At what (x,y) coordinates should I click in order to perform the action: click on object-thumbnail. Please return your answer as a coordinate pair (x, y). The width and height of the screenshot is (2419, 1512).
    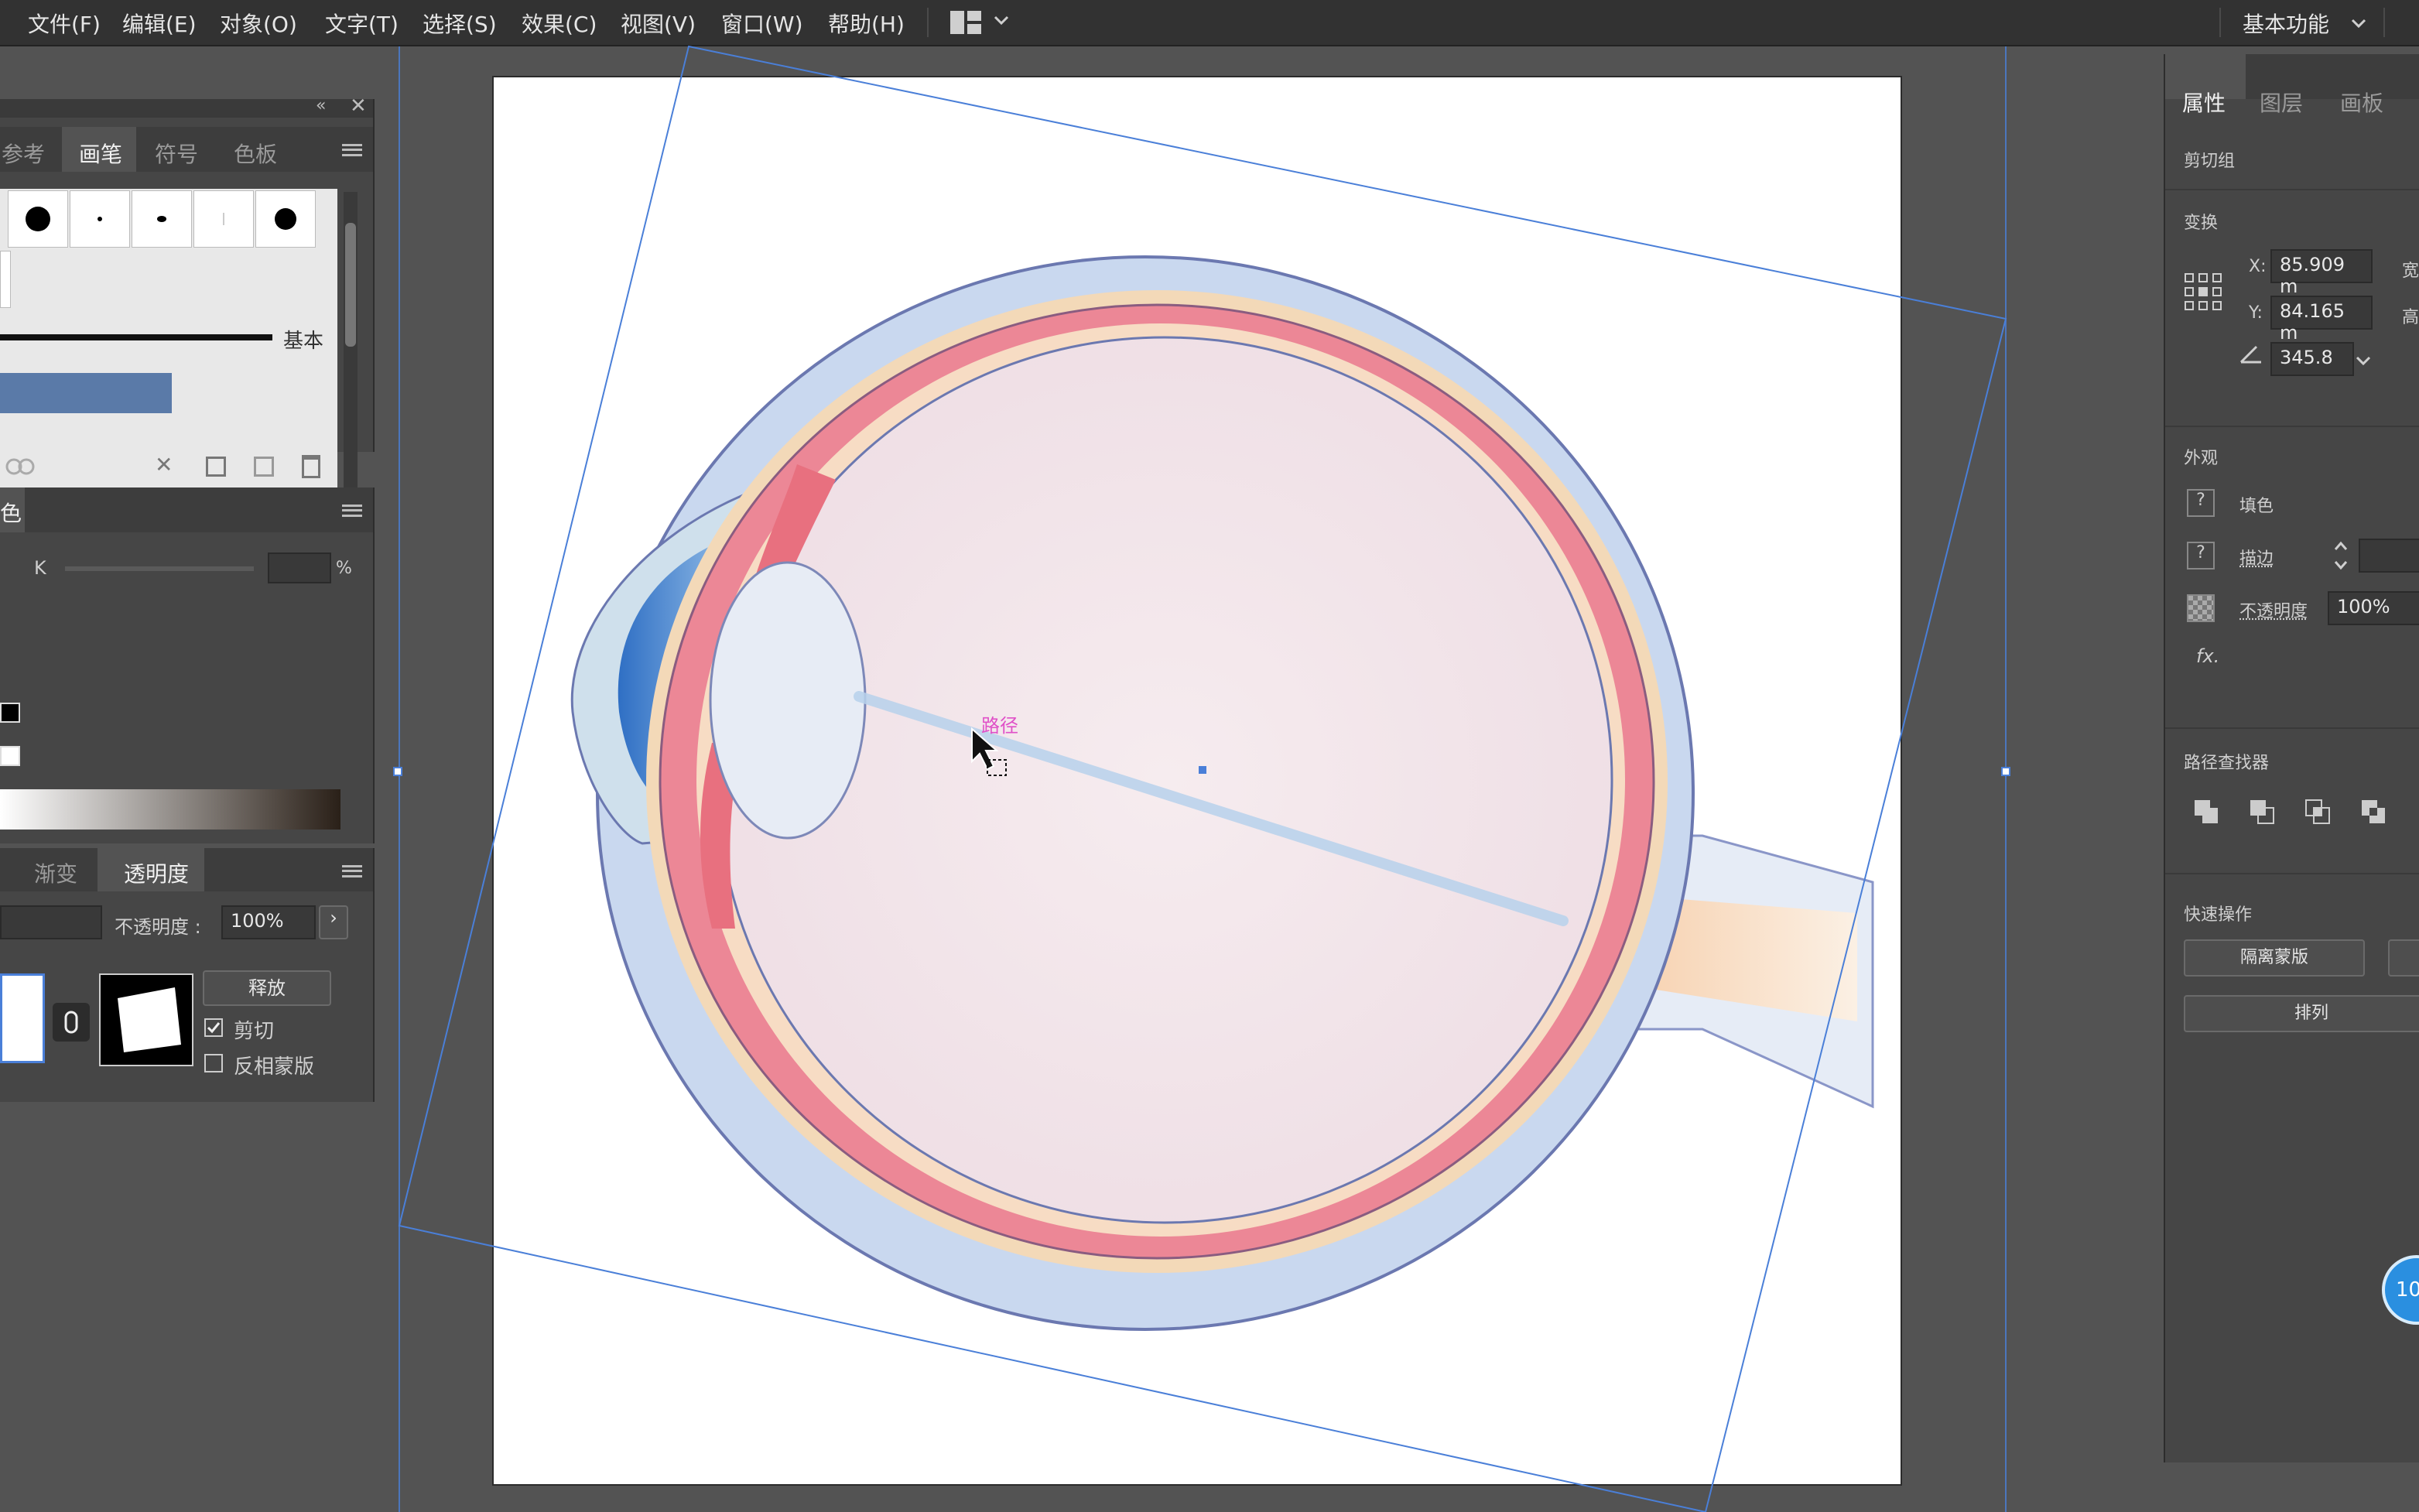
    Looking at the image, I should click on (22, 1018).